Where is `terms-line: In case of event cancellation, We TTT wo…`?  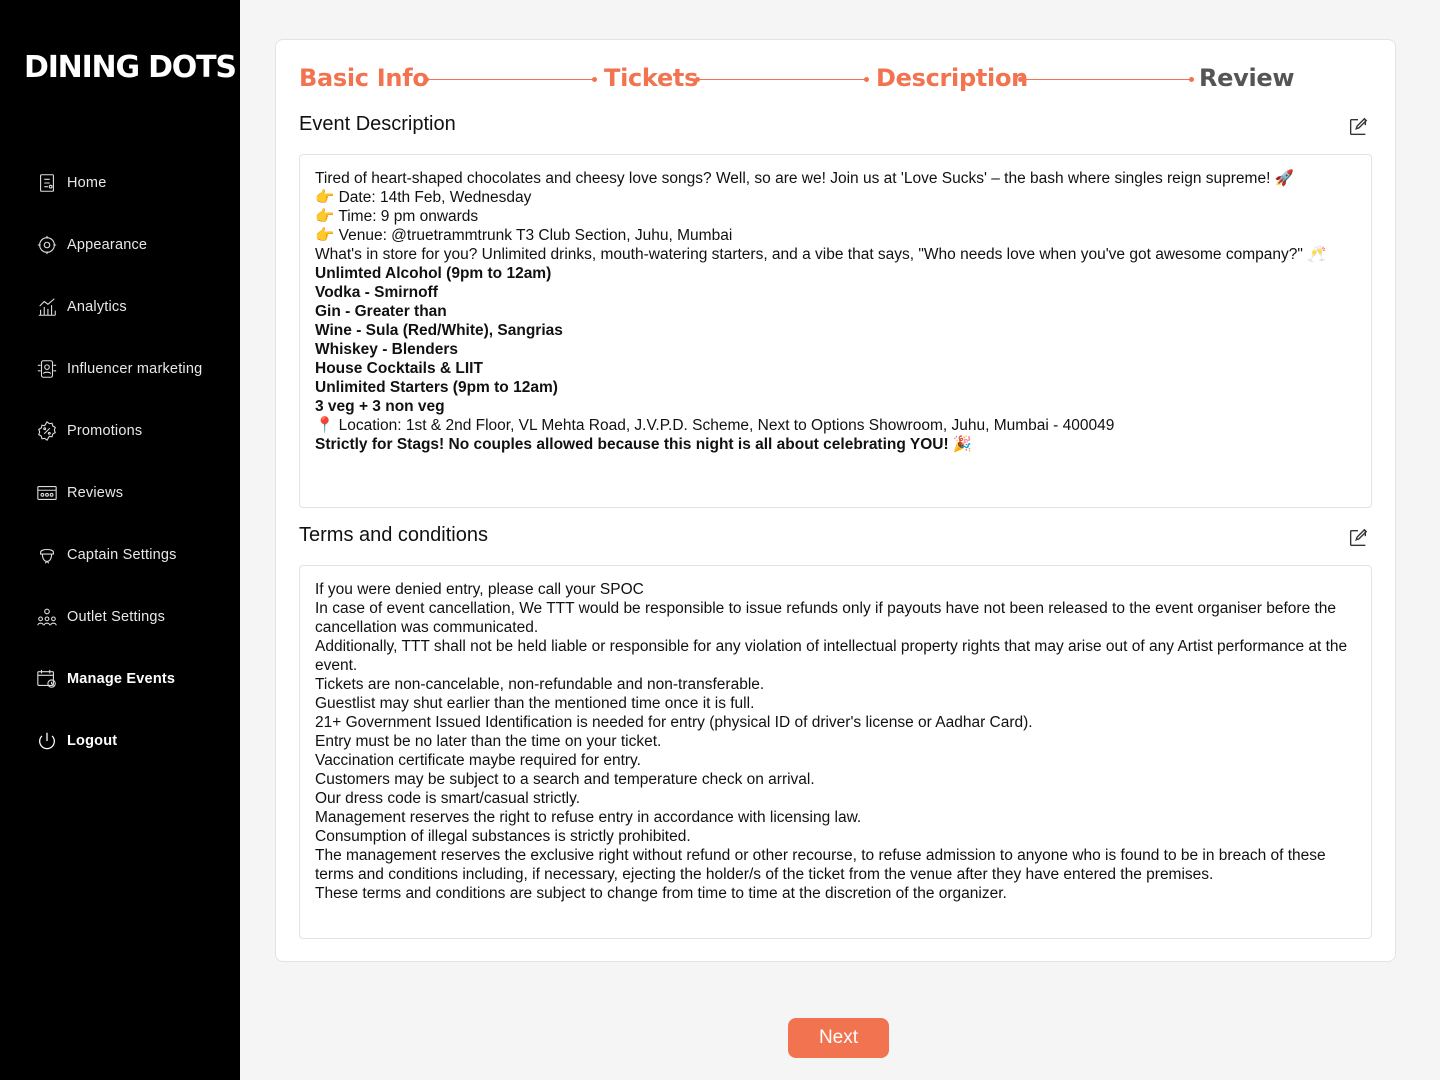
terms-line: In case of event cancellation, We TTT wo… is located at coordinates (826, 618).